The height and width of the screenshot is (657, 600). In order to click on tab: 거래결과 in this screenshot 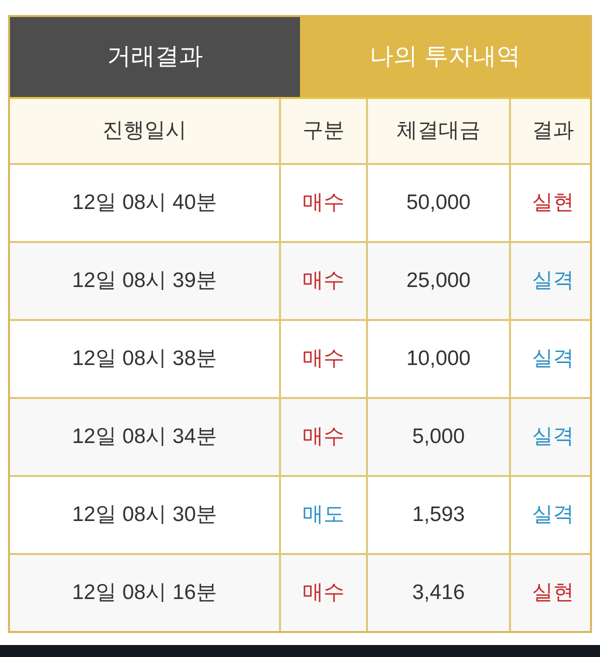, I will do `click(155, 57)`.